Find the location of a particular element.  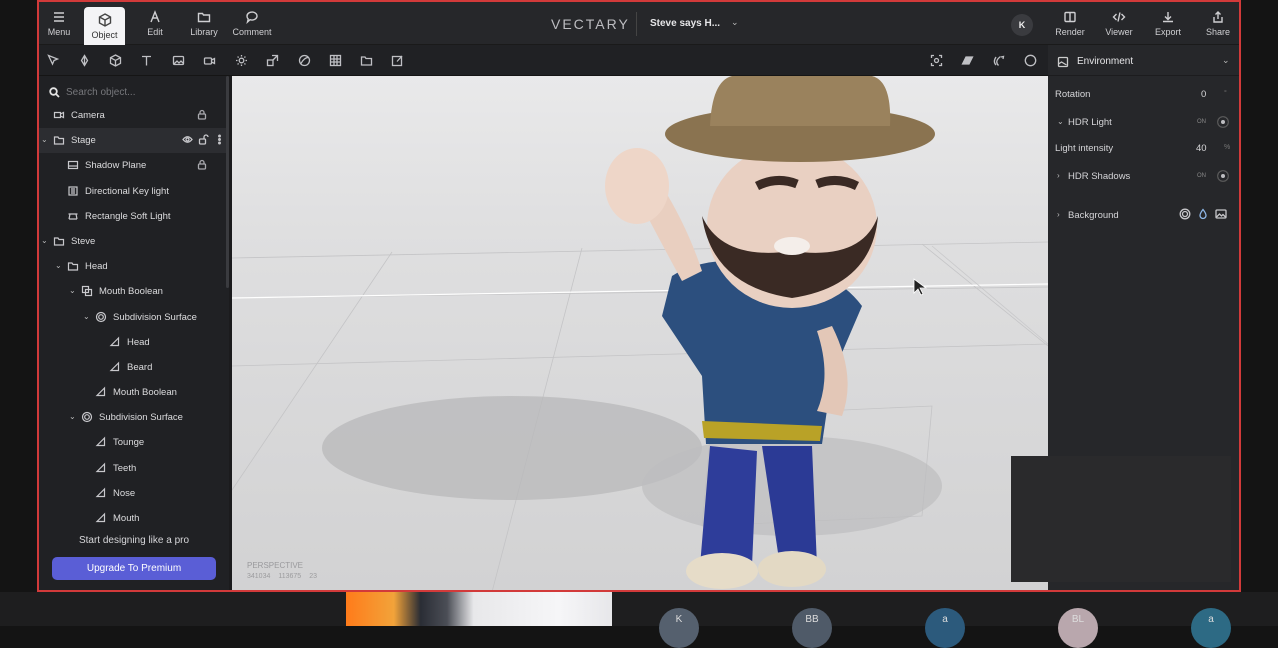

rotate-view-tool is located at coordinates (998, 60).